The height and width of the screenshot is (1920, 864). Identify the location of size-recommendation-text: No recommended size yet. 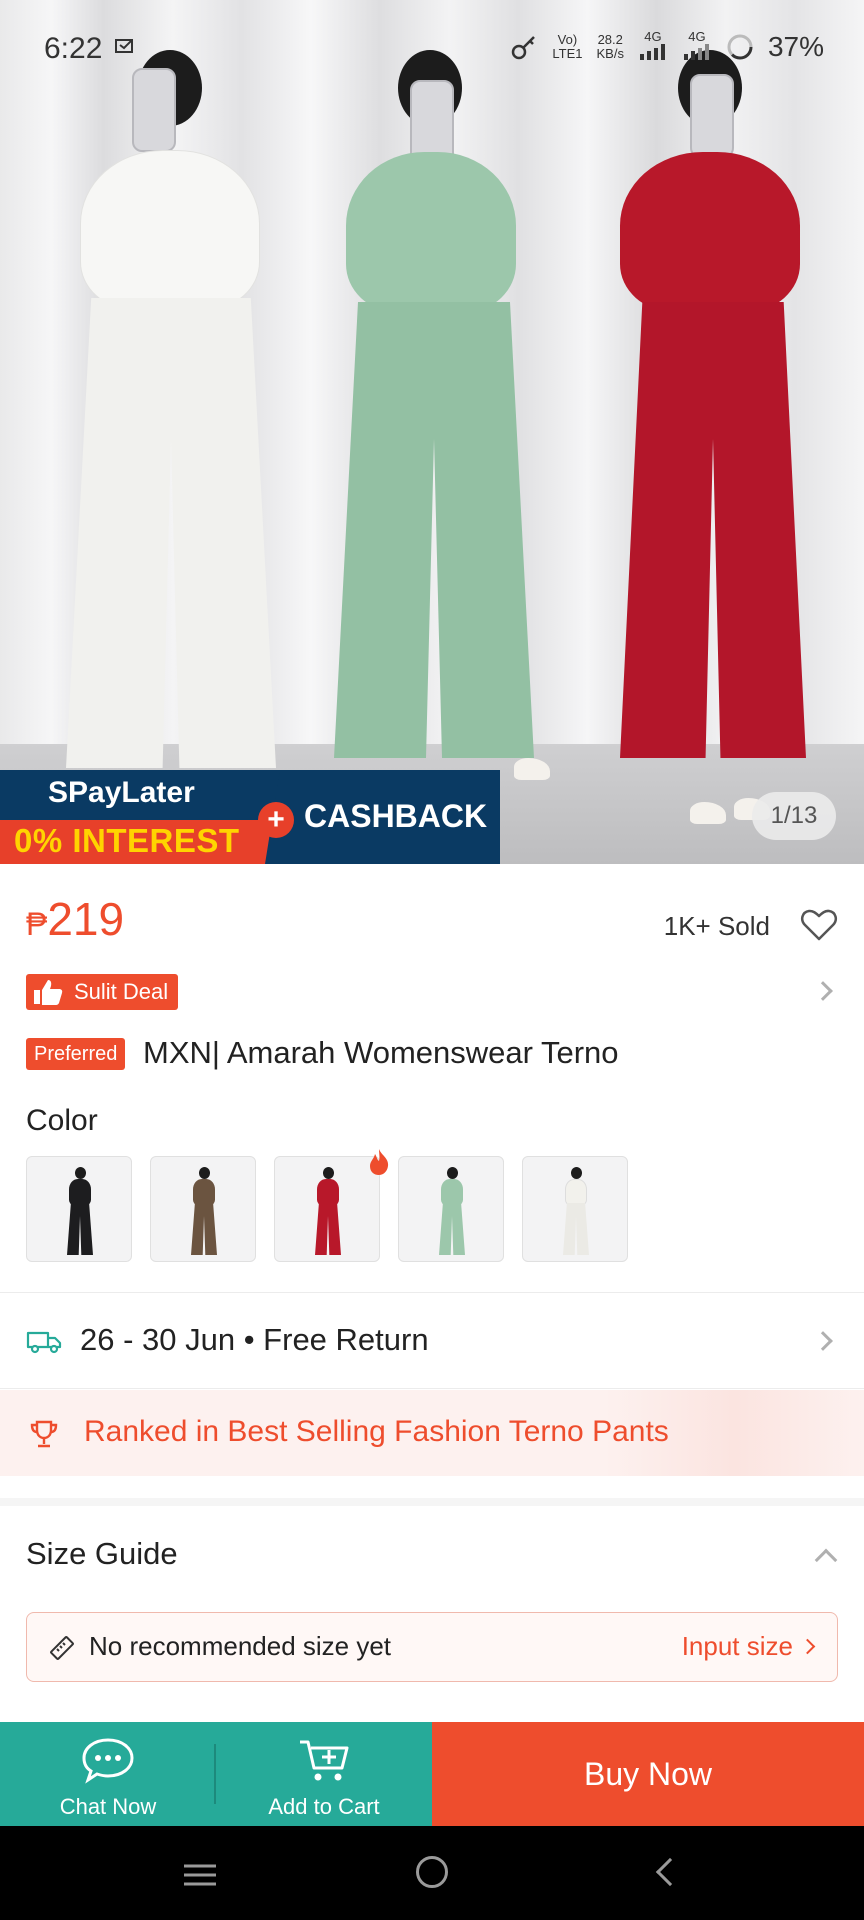
(240, 1646).